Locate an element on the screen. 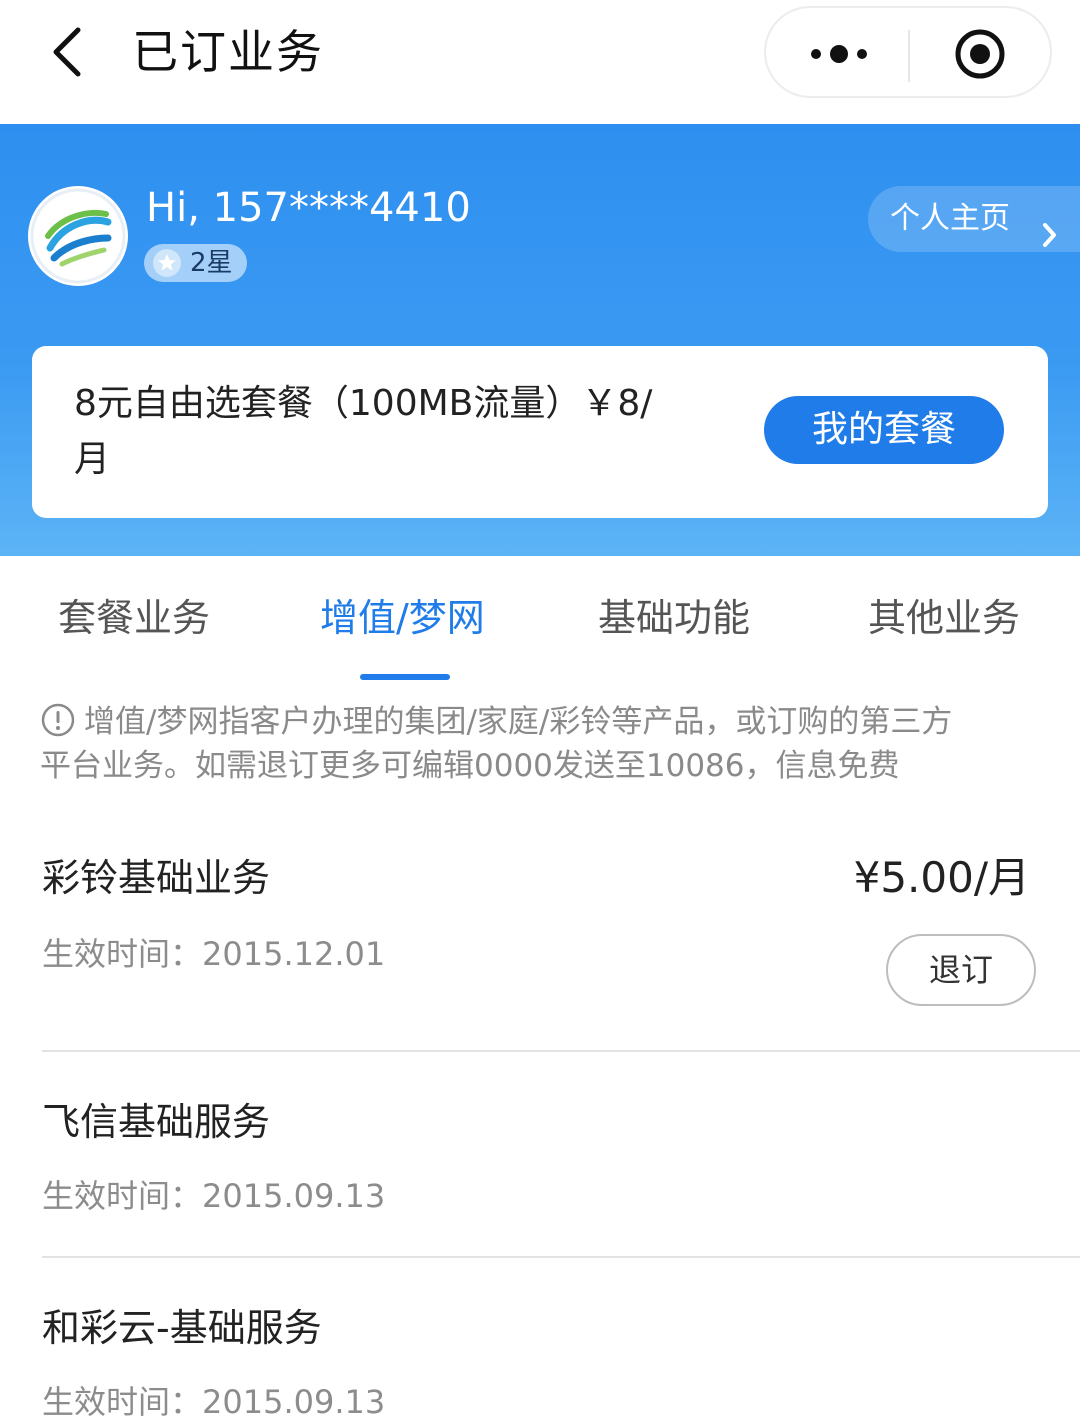 Image resolution: width=1080 pixels, height=1424 pixels. plan-description: 8元自由选套餐（100MB流量）￥8/ 月 is located at coordinates (389, 432).